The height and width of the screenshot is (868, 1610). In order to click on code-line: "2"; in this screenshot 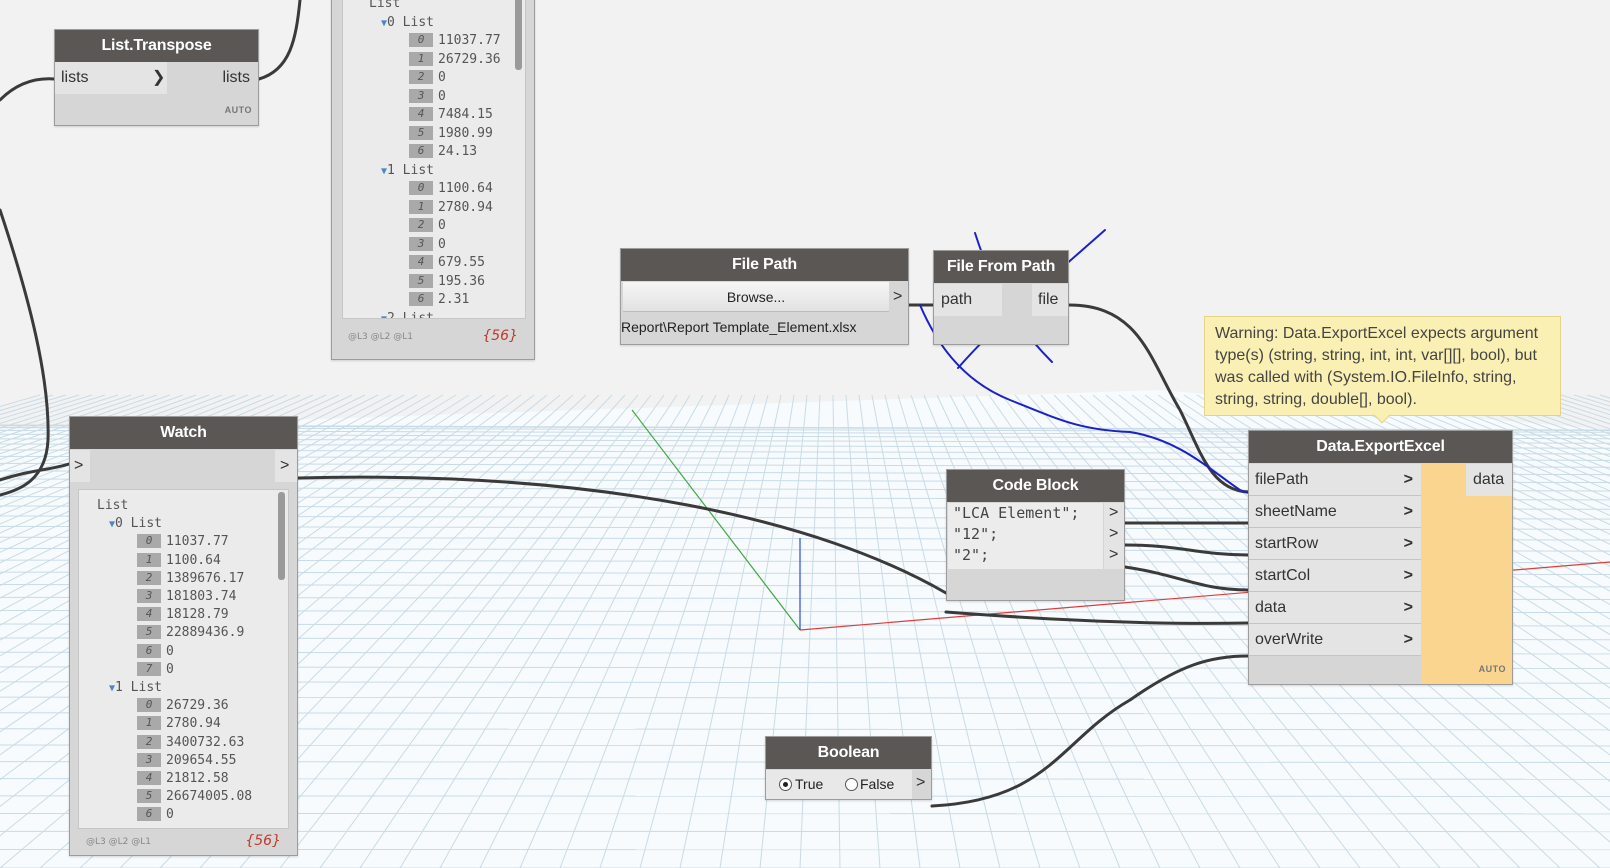, I will do `click(971, 555)`.